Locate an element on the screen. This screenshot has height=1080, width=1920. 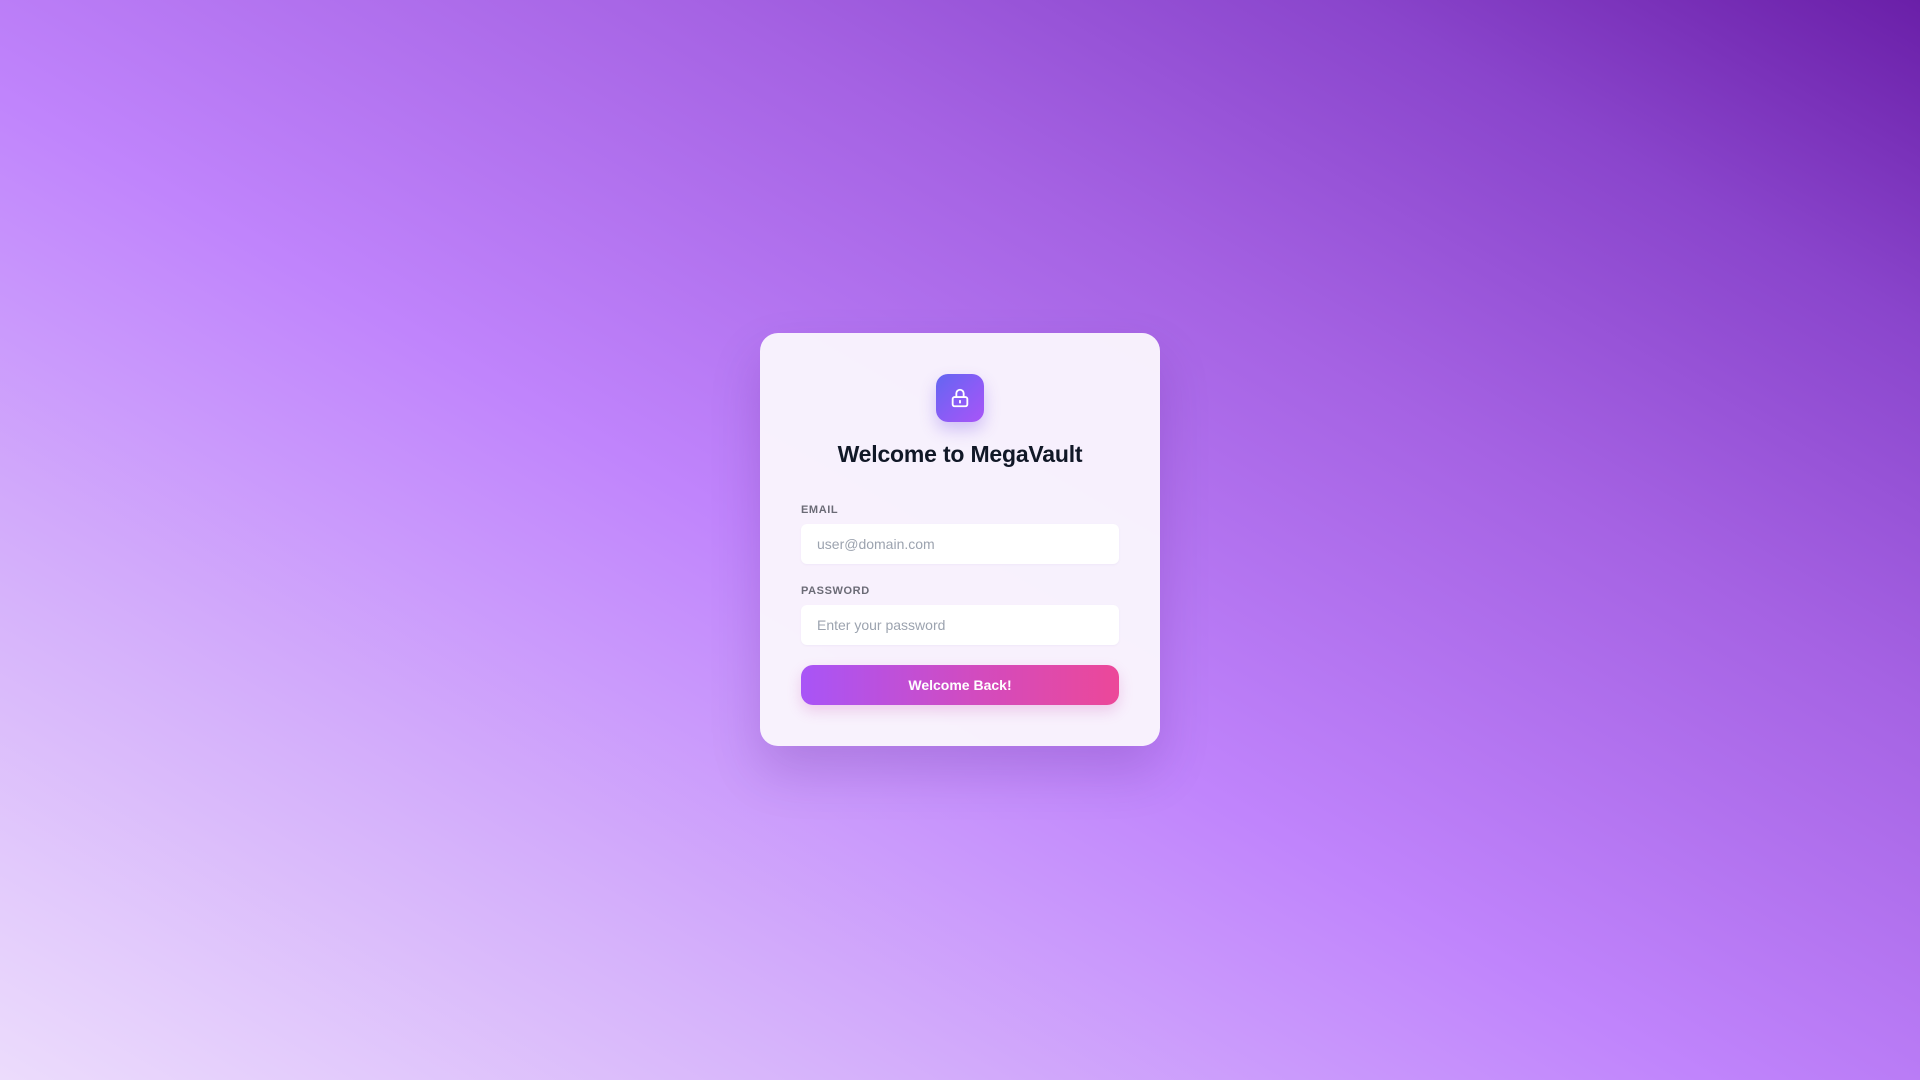
logo-wrapper is located at coordinates (960, 398).